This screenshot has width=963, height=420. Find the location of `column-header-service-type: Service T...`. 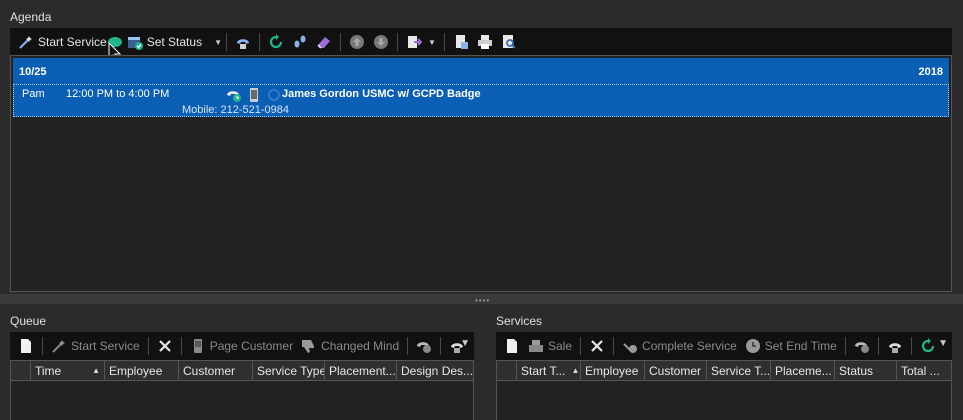

column-header-service-type: Service T... is located at coordinates (739, 370).